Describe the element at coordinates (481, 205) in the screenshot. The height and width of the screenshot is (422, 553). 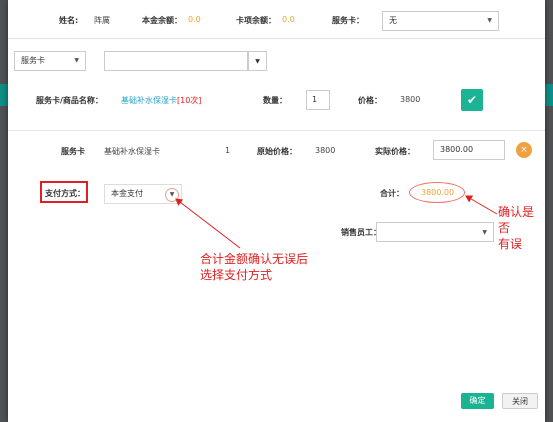
I see `arrow-to-total` at that location.